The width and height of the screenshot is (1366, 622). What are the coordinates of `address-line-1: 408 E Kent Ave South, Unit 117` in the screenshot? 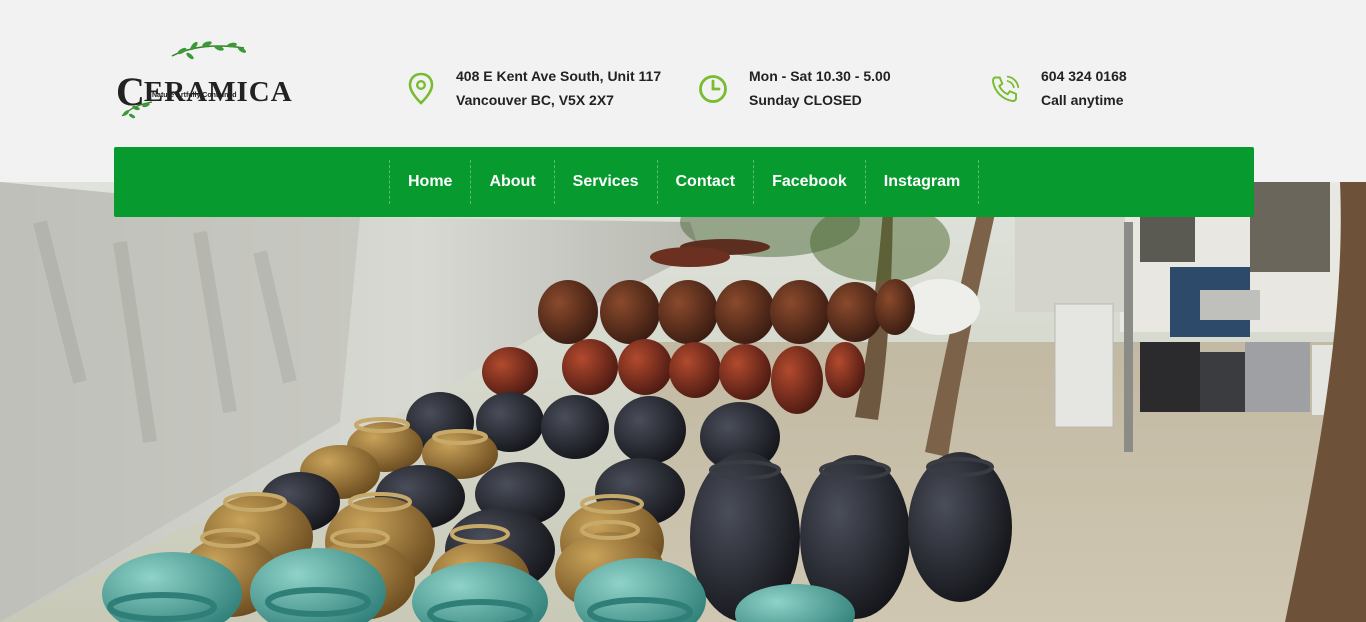 It's located at (559, 76).